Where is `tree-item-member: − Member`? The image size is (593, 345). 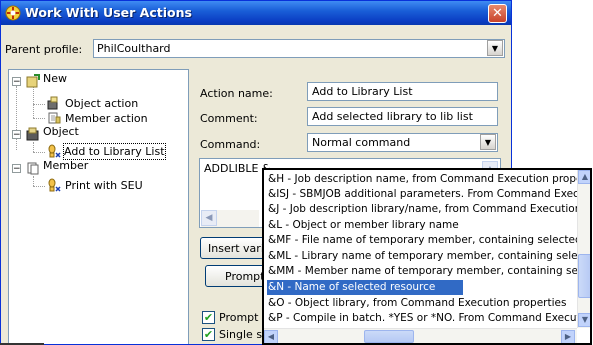 tree-item-member: − Member is located at coordinates (99, 167).